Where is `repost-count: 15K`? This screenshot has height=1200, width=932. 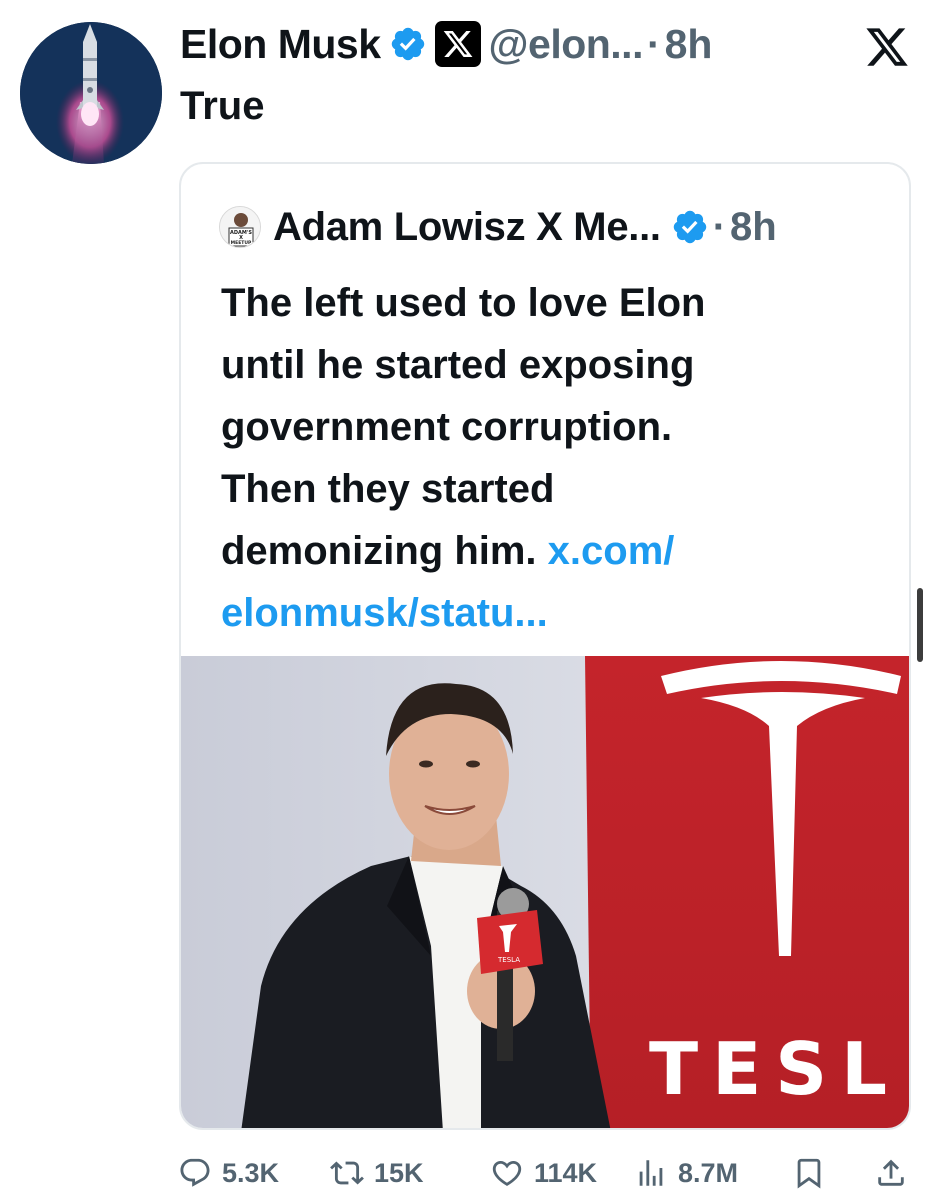
repost-count: 15K is located at coordinates (399, 1172).